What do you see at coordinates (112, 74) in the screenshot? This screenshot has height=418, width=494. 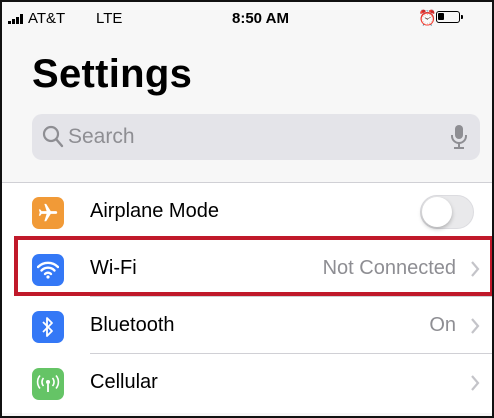 I see `page-title: Settings` at bounding box center [112, 74].